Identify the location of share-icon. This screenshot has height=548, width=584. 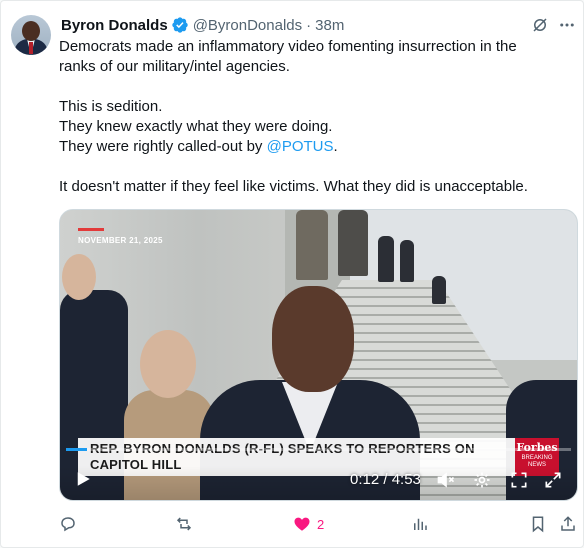
(568, 523).